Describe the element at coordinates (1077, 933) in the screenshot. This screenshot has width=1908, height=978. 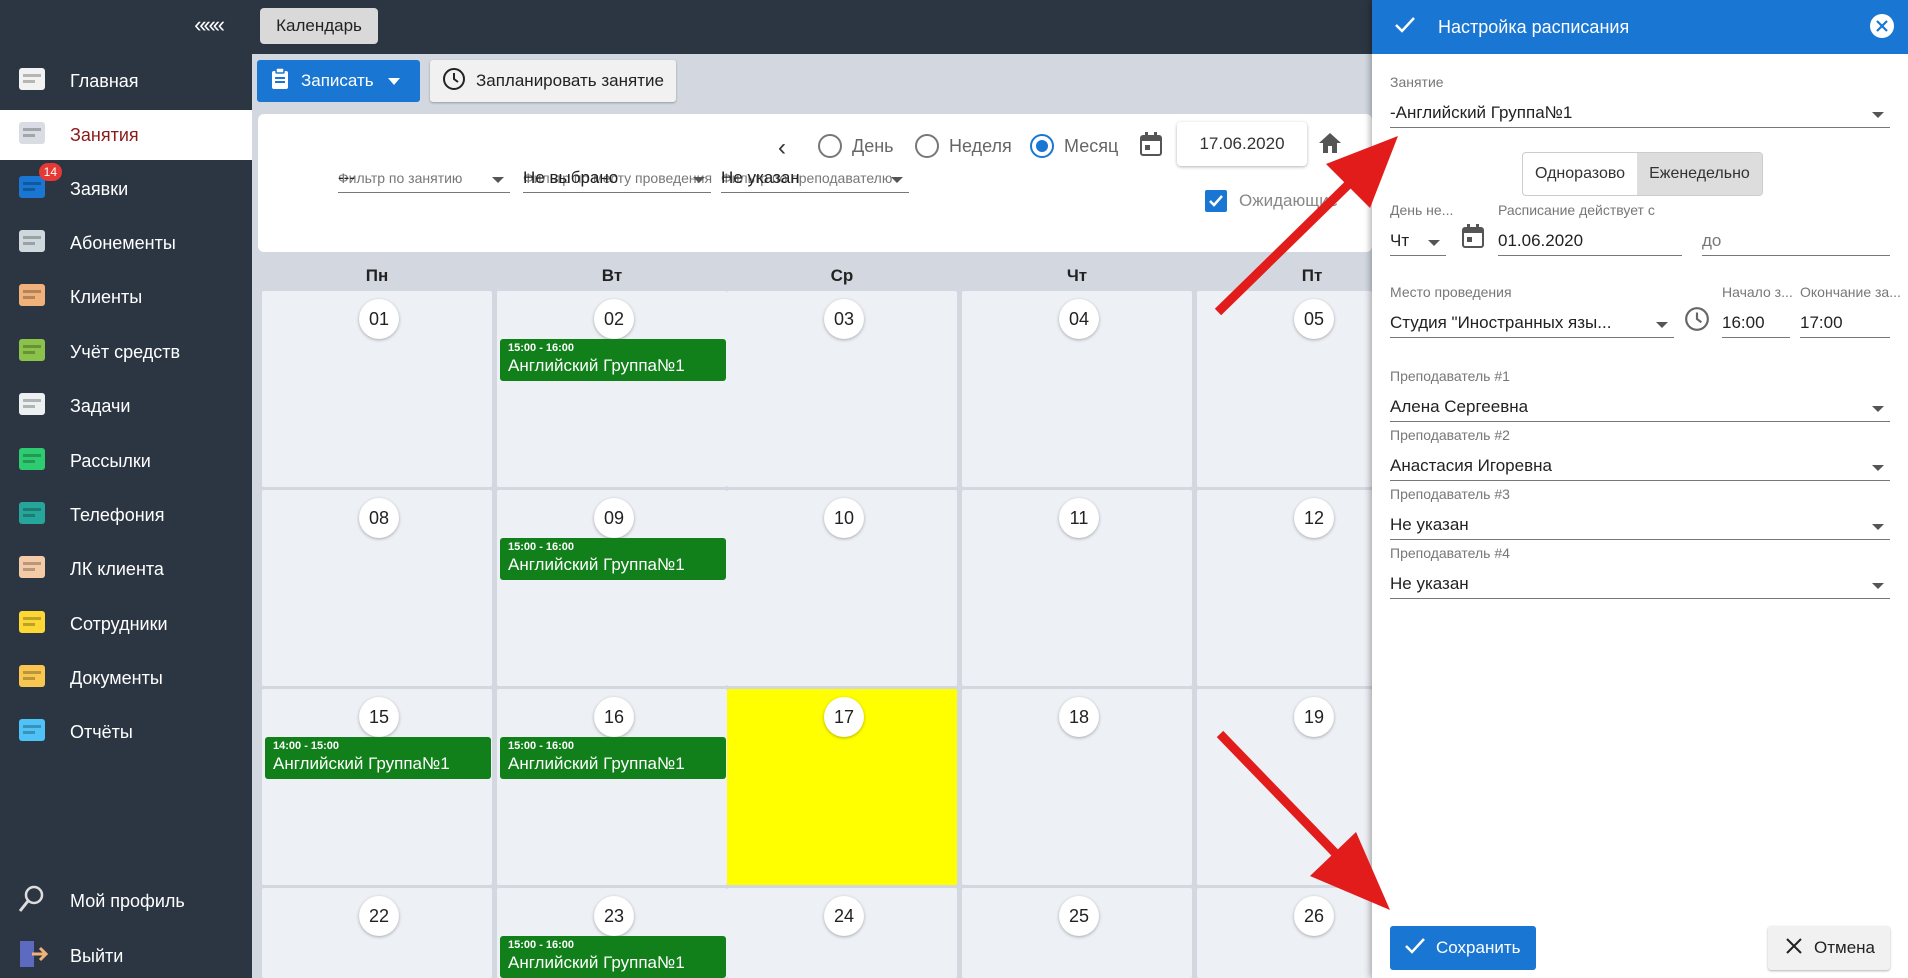
I see `calendar-day-cell: 25` at that location.